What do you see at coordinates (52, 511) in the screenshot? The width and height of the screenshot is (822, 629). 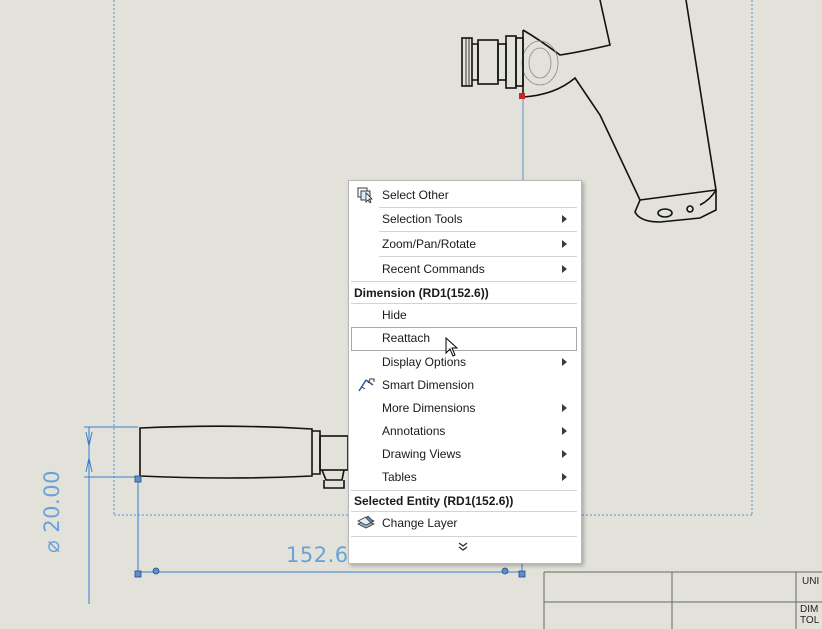 I see `diameter-dimension-value: ⌀ 20.00` at bounding box center [52, 511].